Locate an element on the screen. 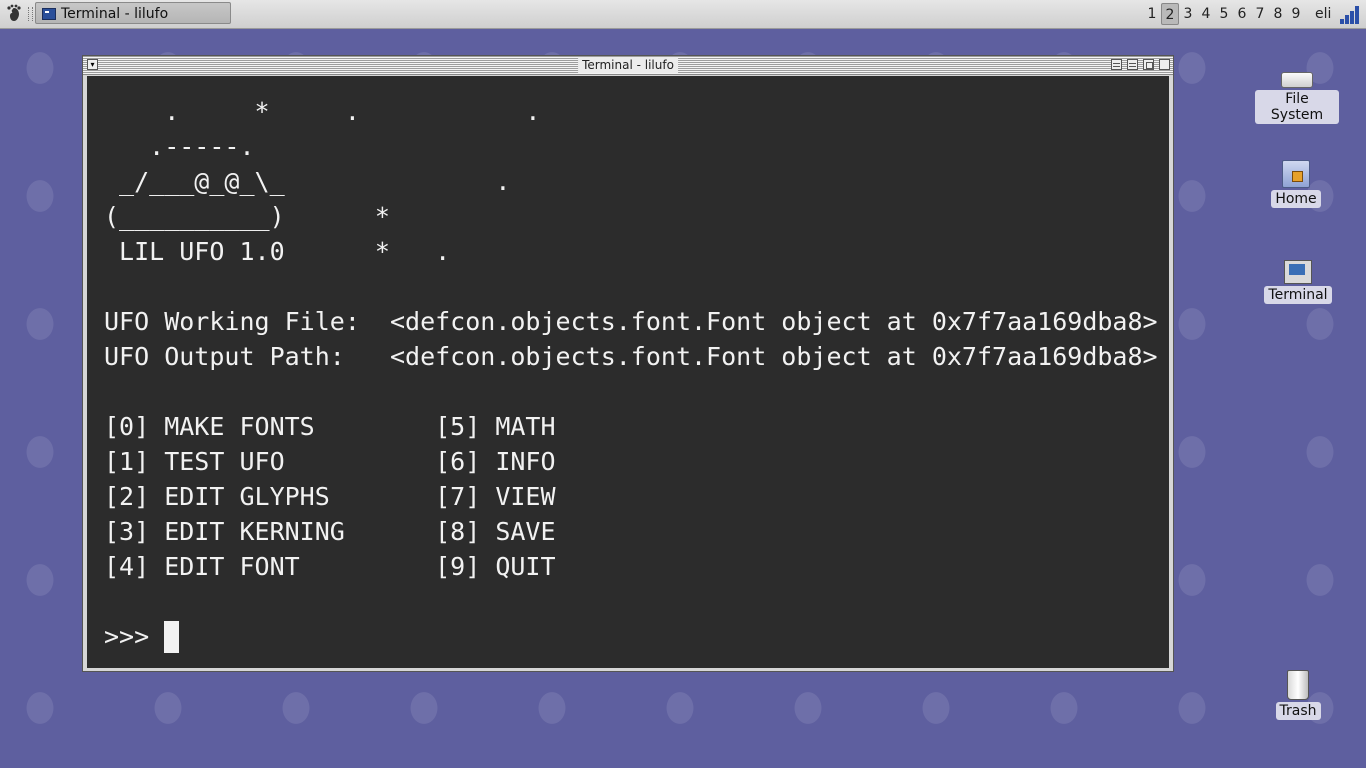  text-cursor is located at coordinates (172, 636).